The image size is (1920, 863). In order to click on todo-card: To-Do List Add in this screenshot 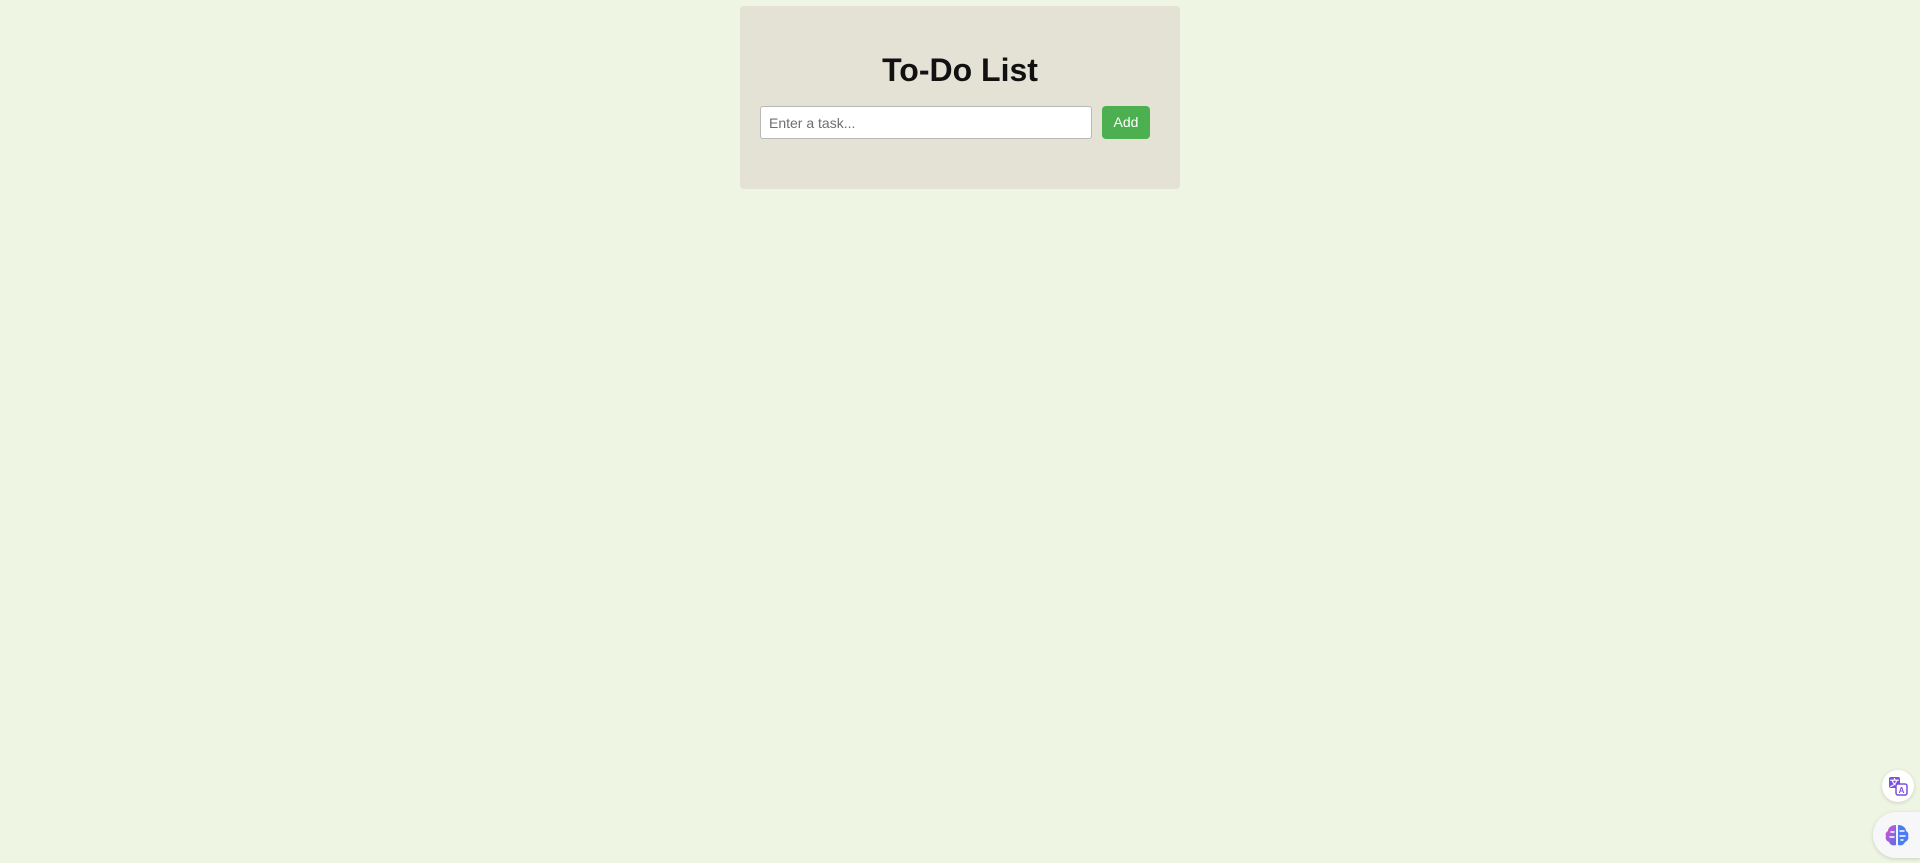, I will do `click(960, 97)`.